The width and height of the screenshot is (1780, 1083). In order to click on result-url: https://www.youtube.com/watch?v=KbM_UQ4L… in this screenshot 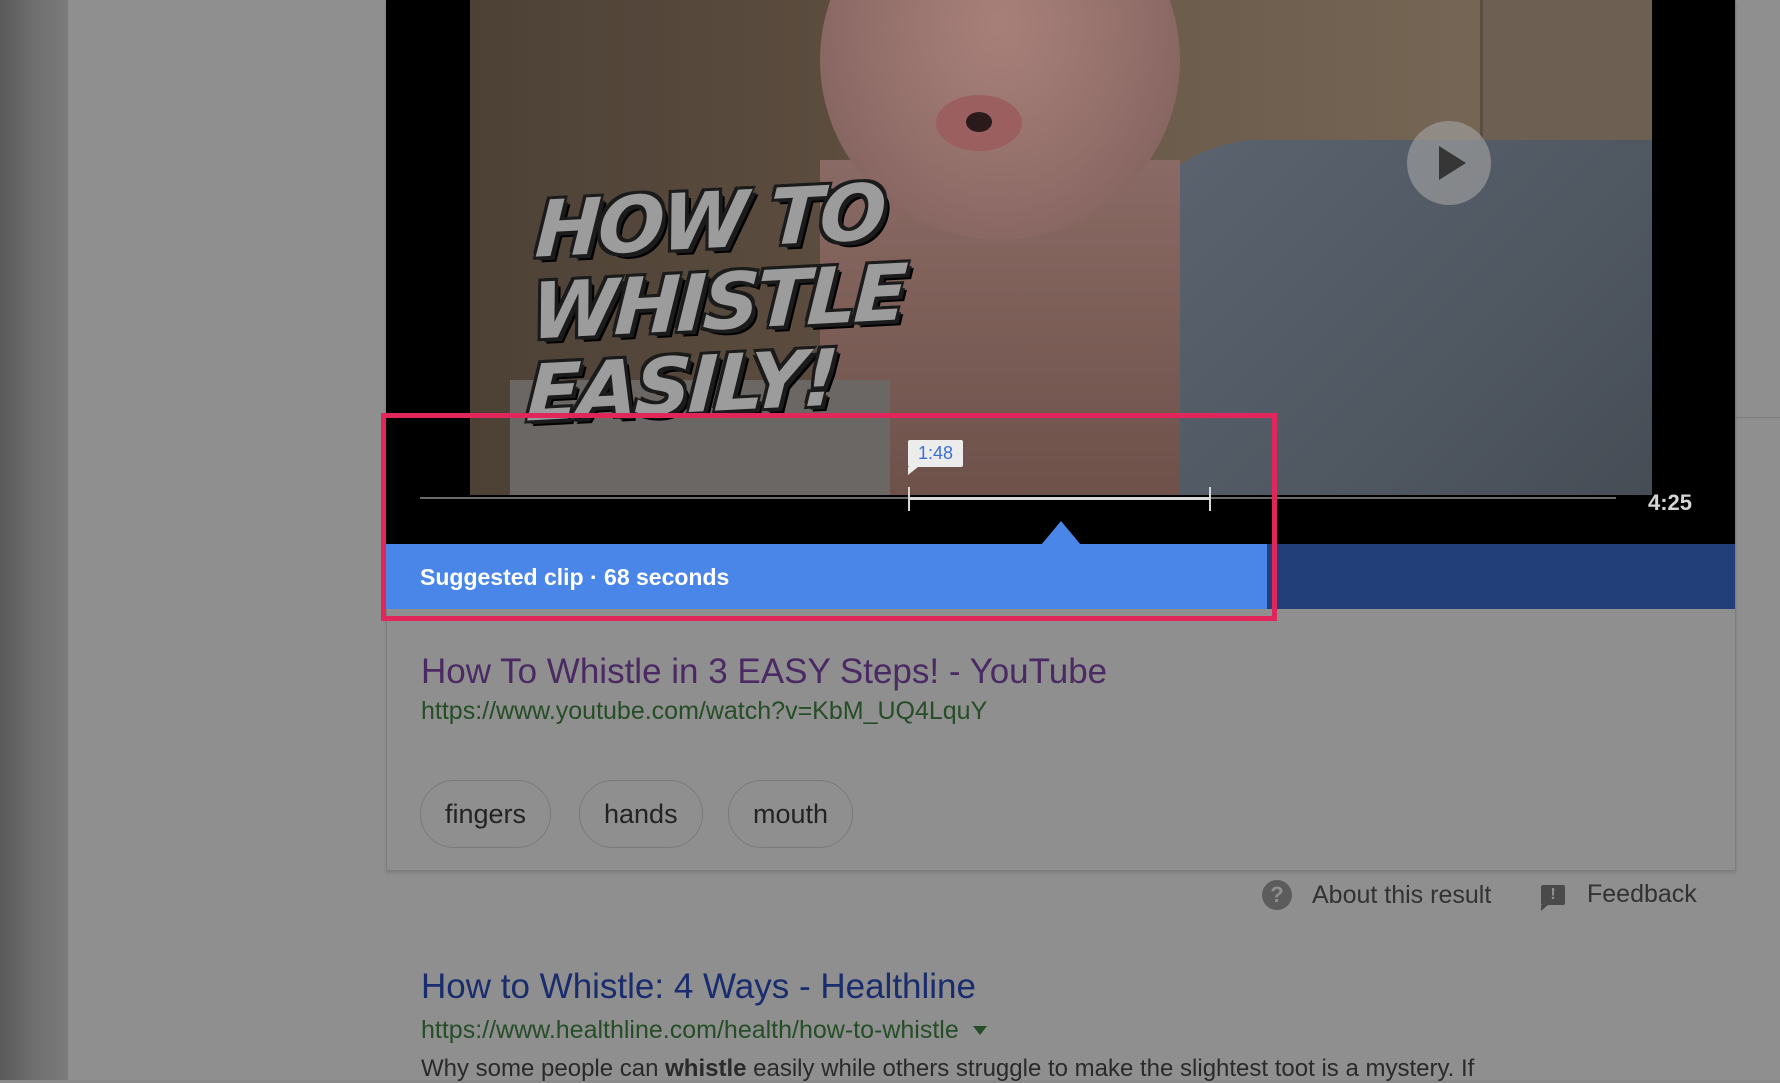, I will do `click(704, 711)`.